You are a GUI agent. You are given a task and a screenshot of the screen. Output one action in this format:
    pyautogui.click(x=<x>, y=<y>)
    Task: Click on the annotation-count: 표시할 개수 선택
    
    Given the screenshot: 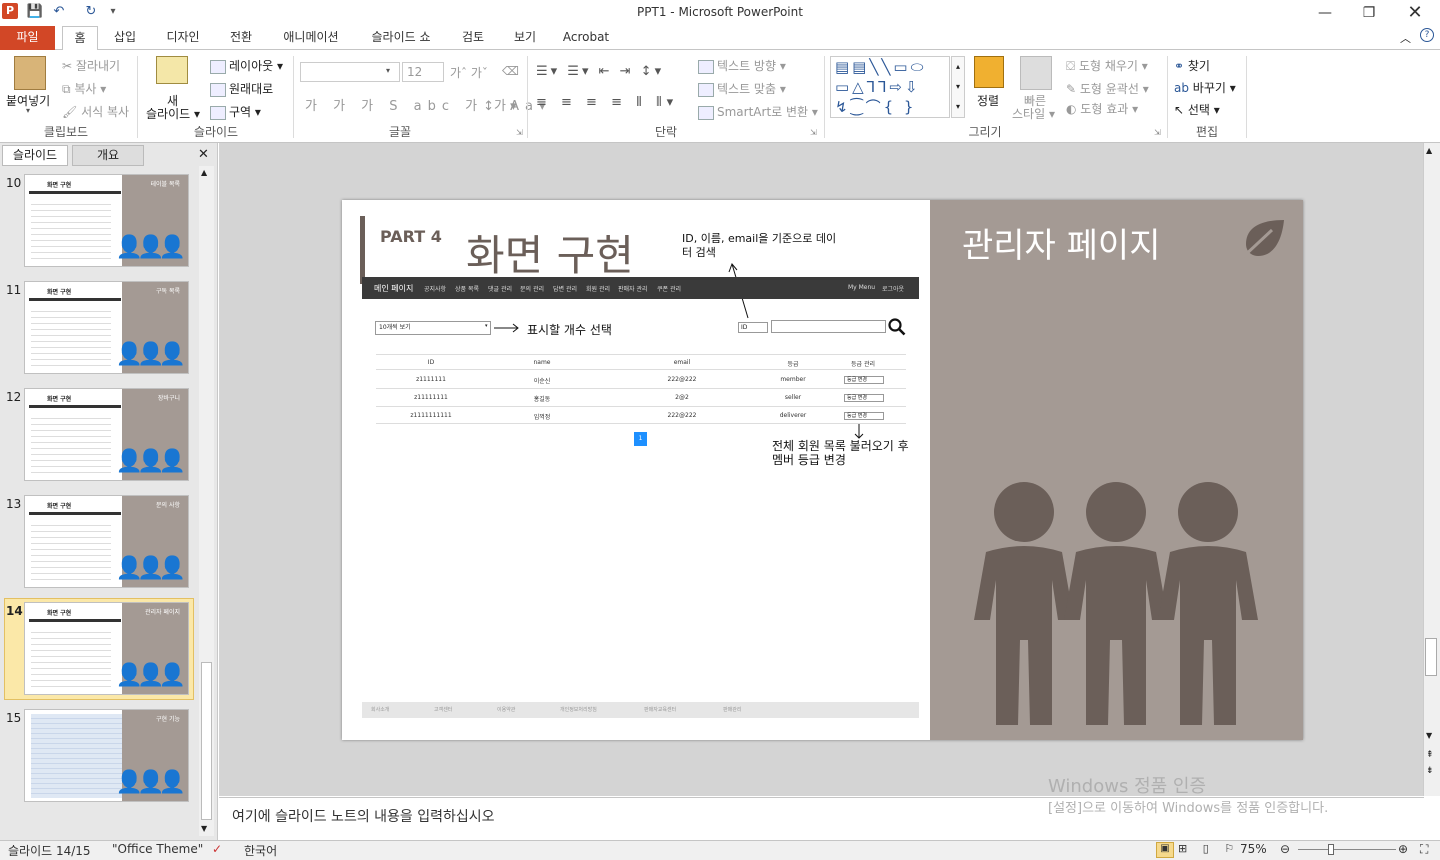 What is the action you would take?
    pyautogui.click(x=569, y=330)
    